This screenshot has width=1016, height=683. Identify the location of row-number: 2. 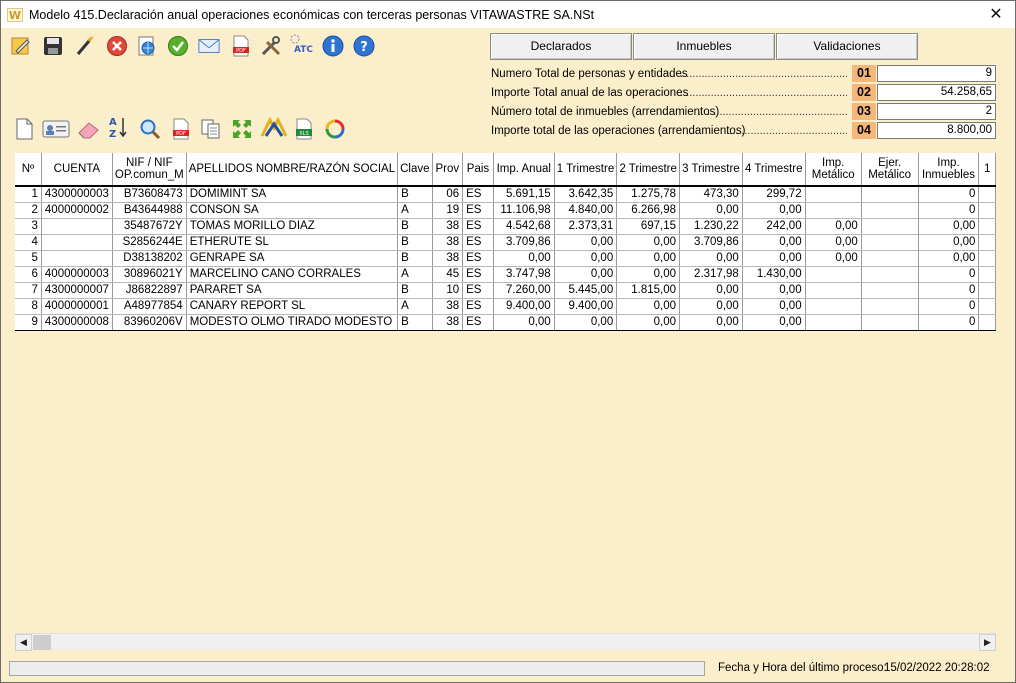
(28, 210).